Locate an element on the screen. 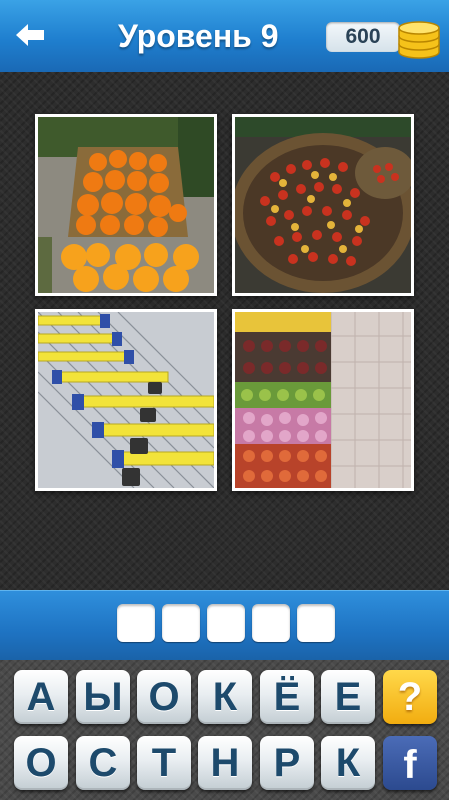  photo-shopping-carts is located at coordinates (126, 400).